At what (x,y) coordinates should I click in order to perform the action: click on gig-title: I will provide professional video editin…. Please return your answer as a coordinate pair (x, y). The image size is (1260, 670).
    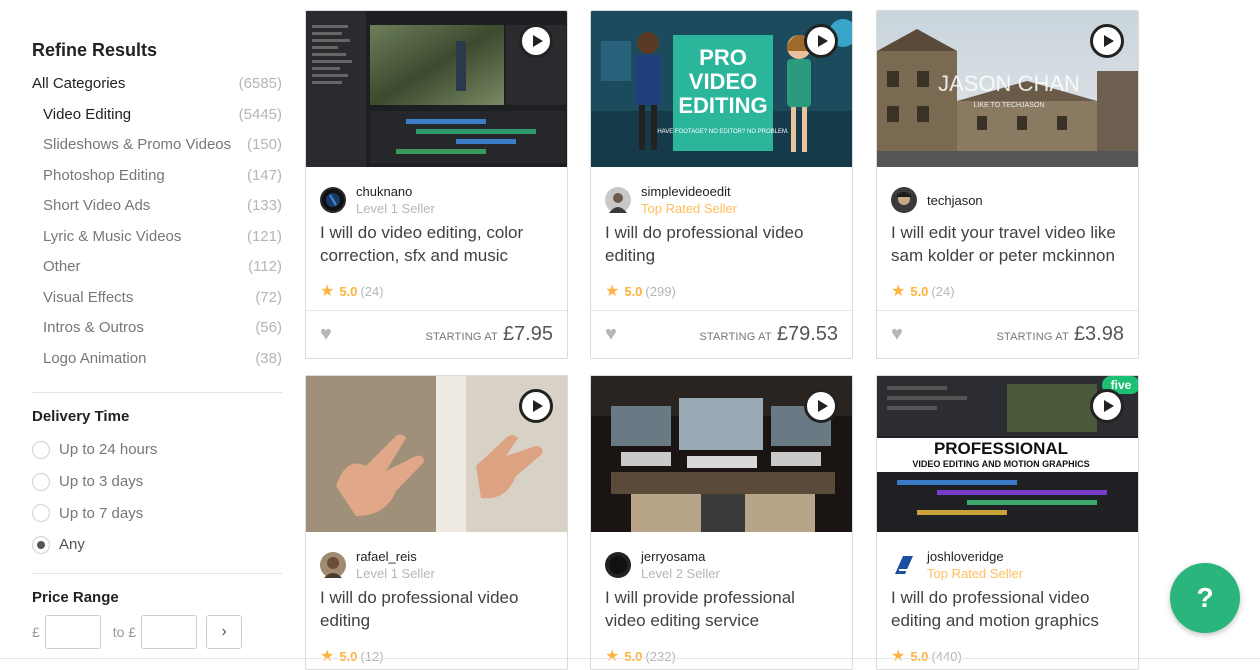
    Looking at the image, I should click on (721, 614).